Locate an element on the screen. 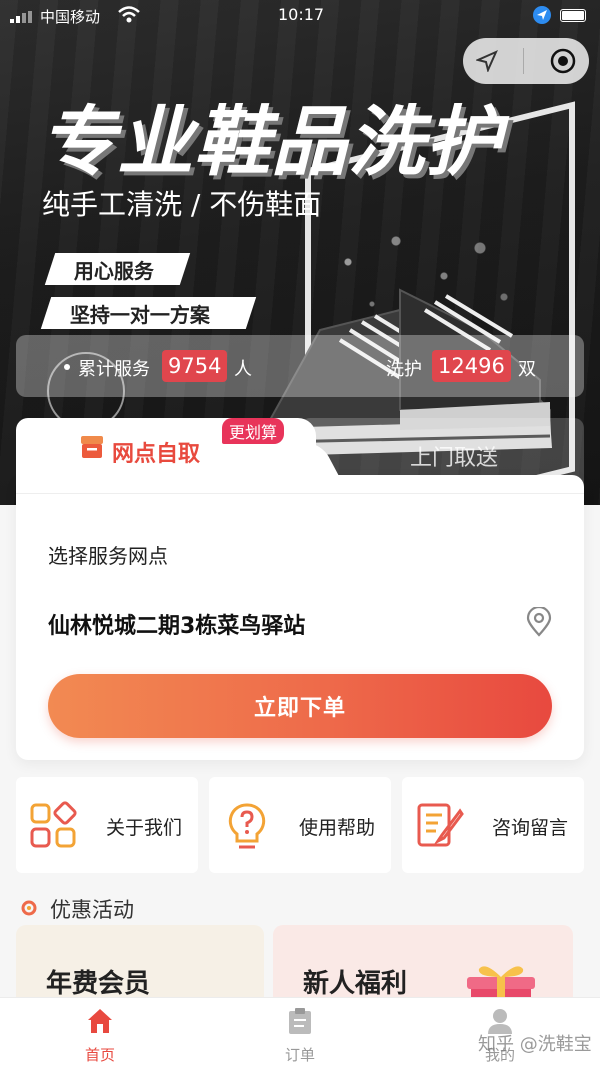 Image resolution: width=600 pixels, height=1067 pixels. tab-self-pickup-label: 网点自取 is located at coordinates (156, 454).